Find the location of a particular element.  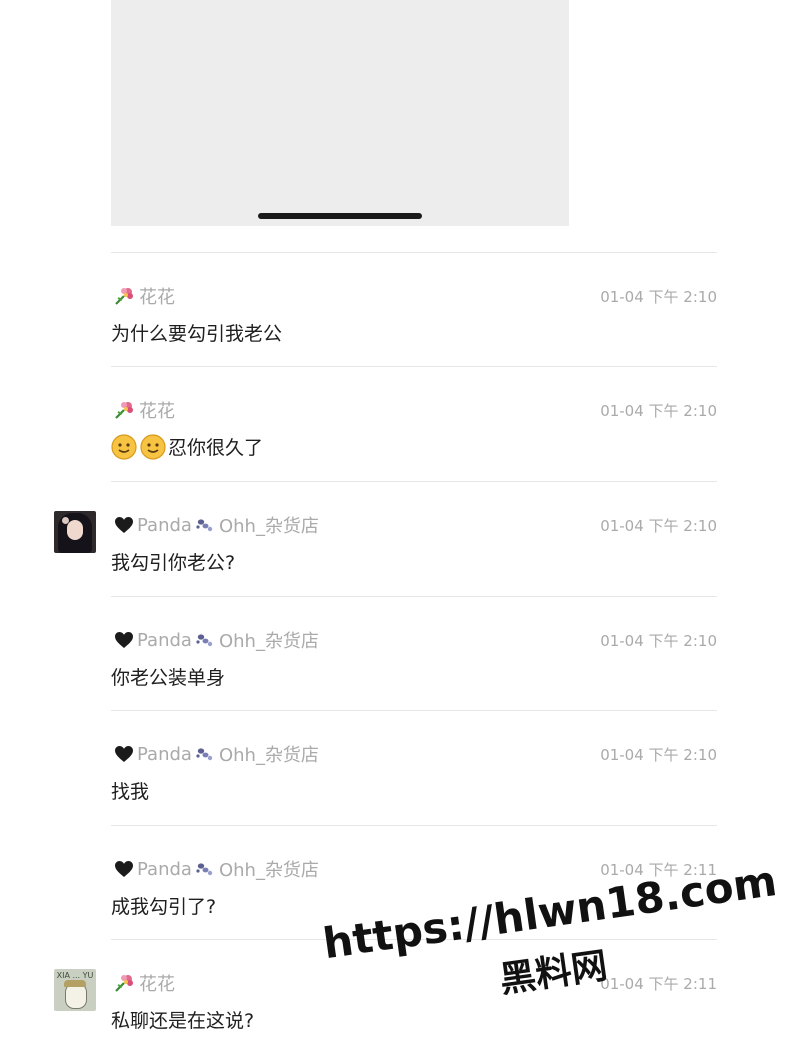

message-text-content: 成我勾引了? is located at coordinates (164, 907).